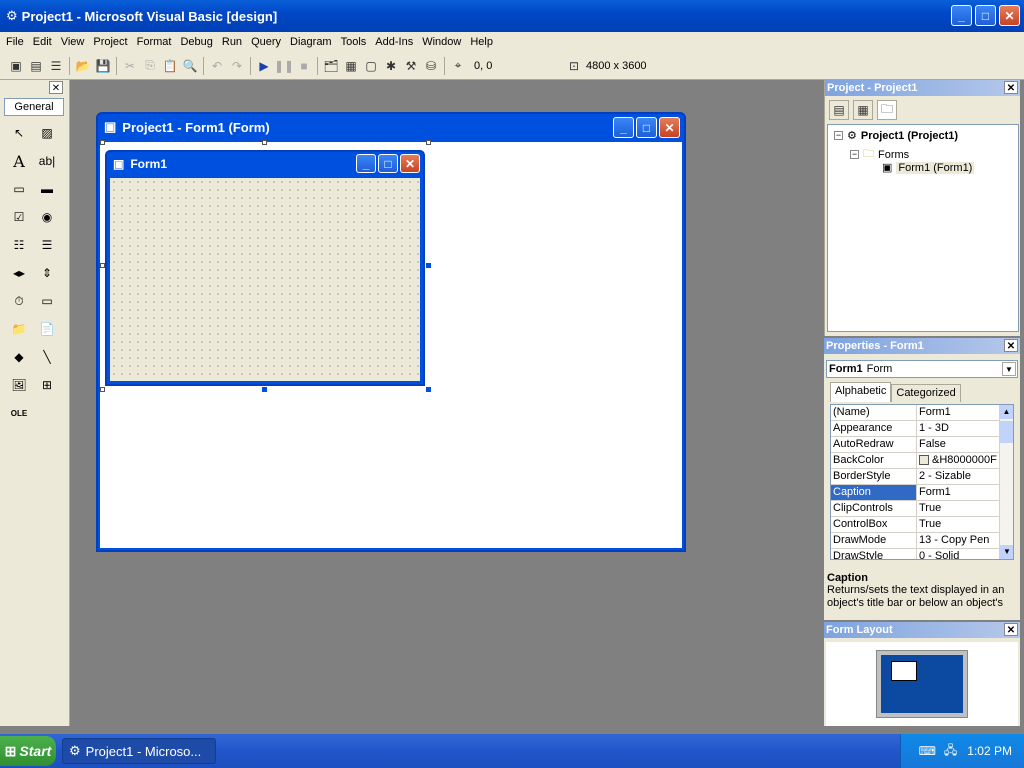  What do you see at coordinates (284, 66) in the screenshot?
I see `break-icon: ❚❚` at bounding box center [284, 66].